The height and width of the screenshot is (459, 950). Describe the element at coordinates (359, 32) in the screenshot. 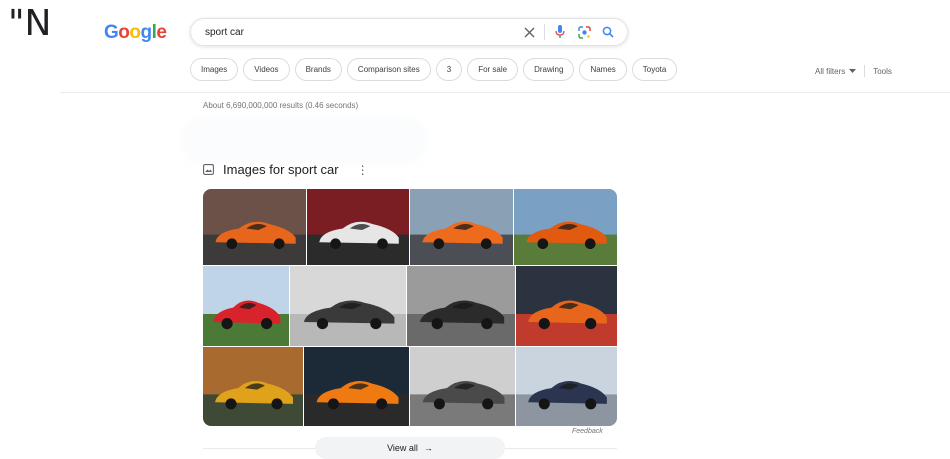

I see `search-input: sport car` at that location.